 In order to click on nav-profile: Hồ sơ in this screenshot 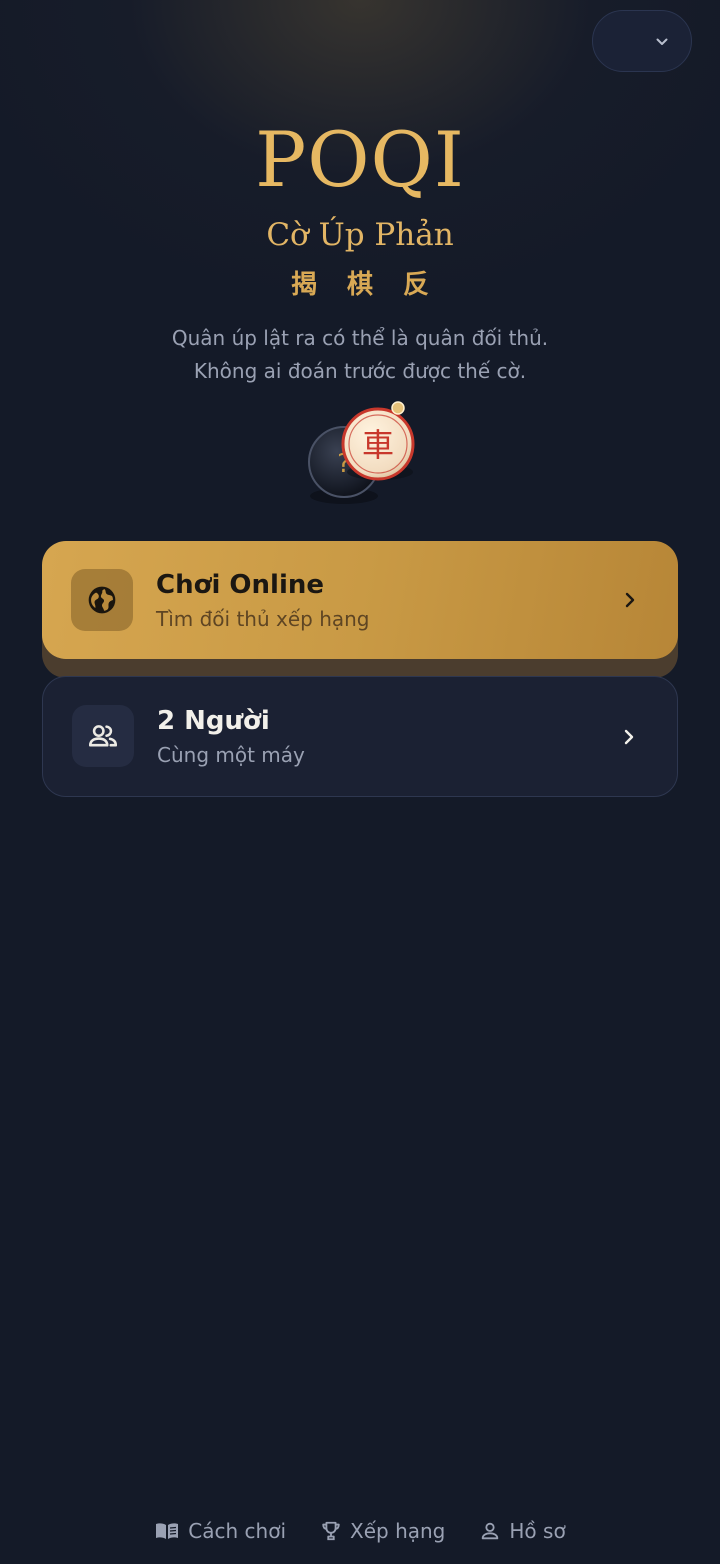, I will do `click(522, 1531)`.